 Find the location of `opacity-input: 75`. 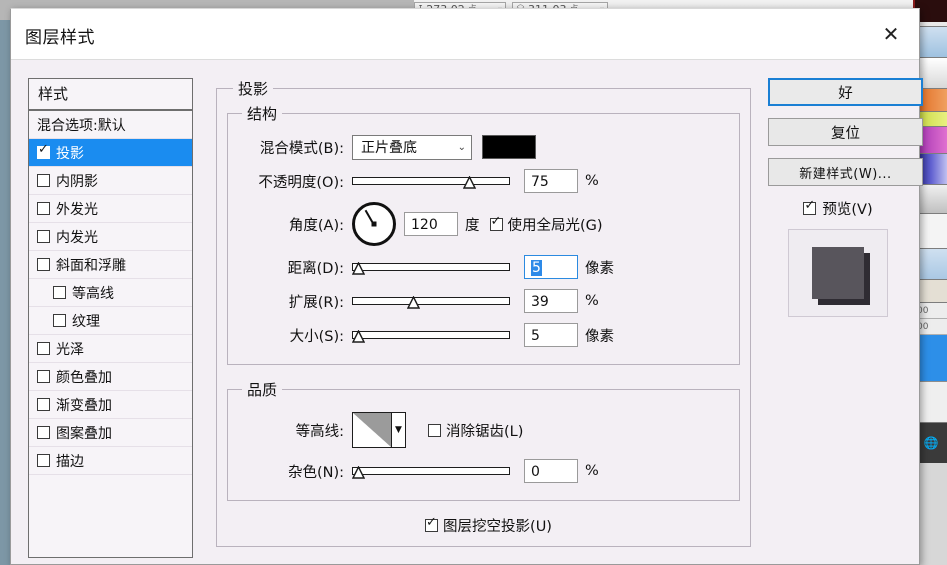

opacity-input: 75 is located at coordinates (551, 181).